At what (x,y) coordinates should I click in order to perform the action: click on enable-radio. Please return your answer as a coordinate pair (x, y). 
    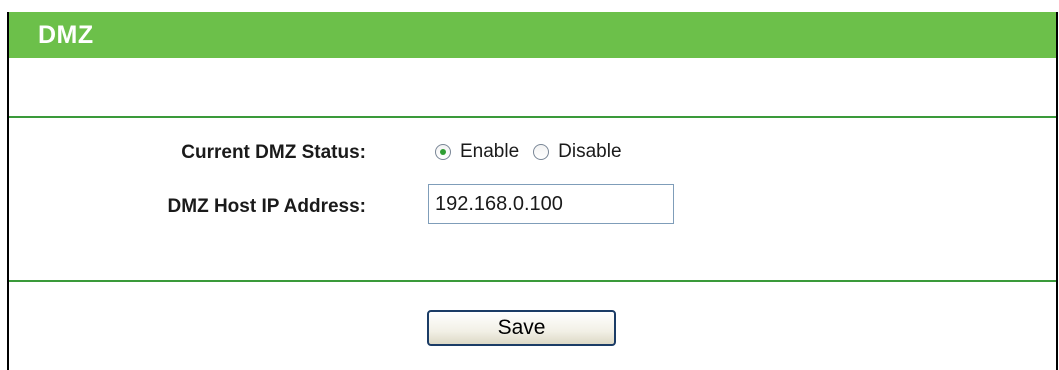
    Looking at the image, I should click on (443, 152).